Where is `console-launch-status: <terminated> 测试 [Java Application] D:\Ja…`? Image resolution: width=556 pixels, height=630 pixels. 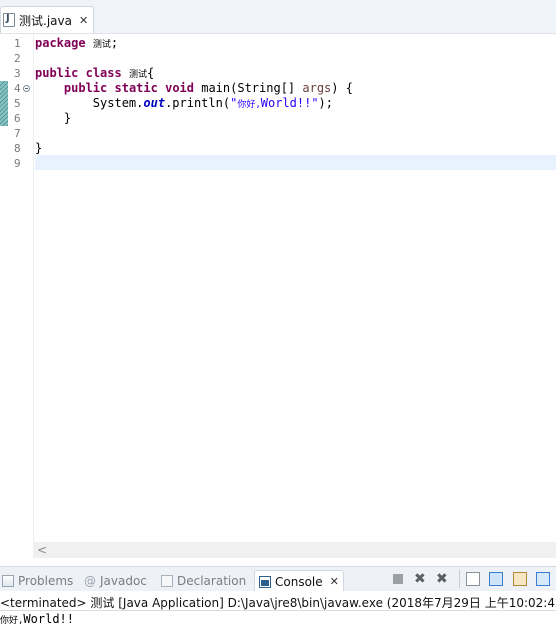 console-launch-status: <terminated> 测试 [Java Application] D:\Ja… is located at coordinates (278, 603).